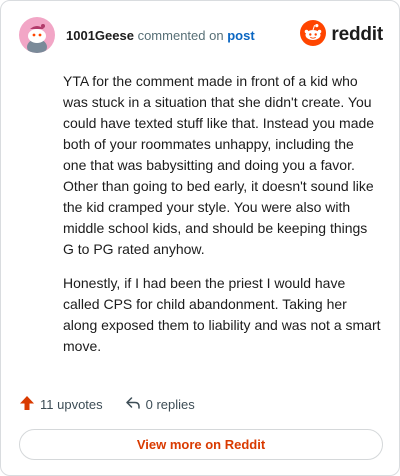 This screenshot has height=476, width=400. Describe the element at coordinates (357, 34) in the screenshot. I see `reddit-wordmark: reddit` at that location.